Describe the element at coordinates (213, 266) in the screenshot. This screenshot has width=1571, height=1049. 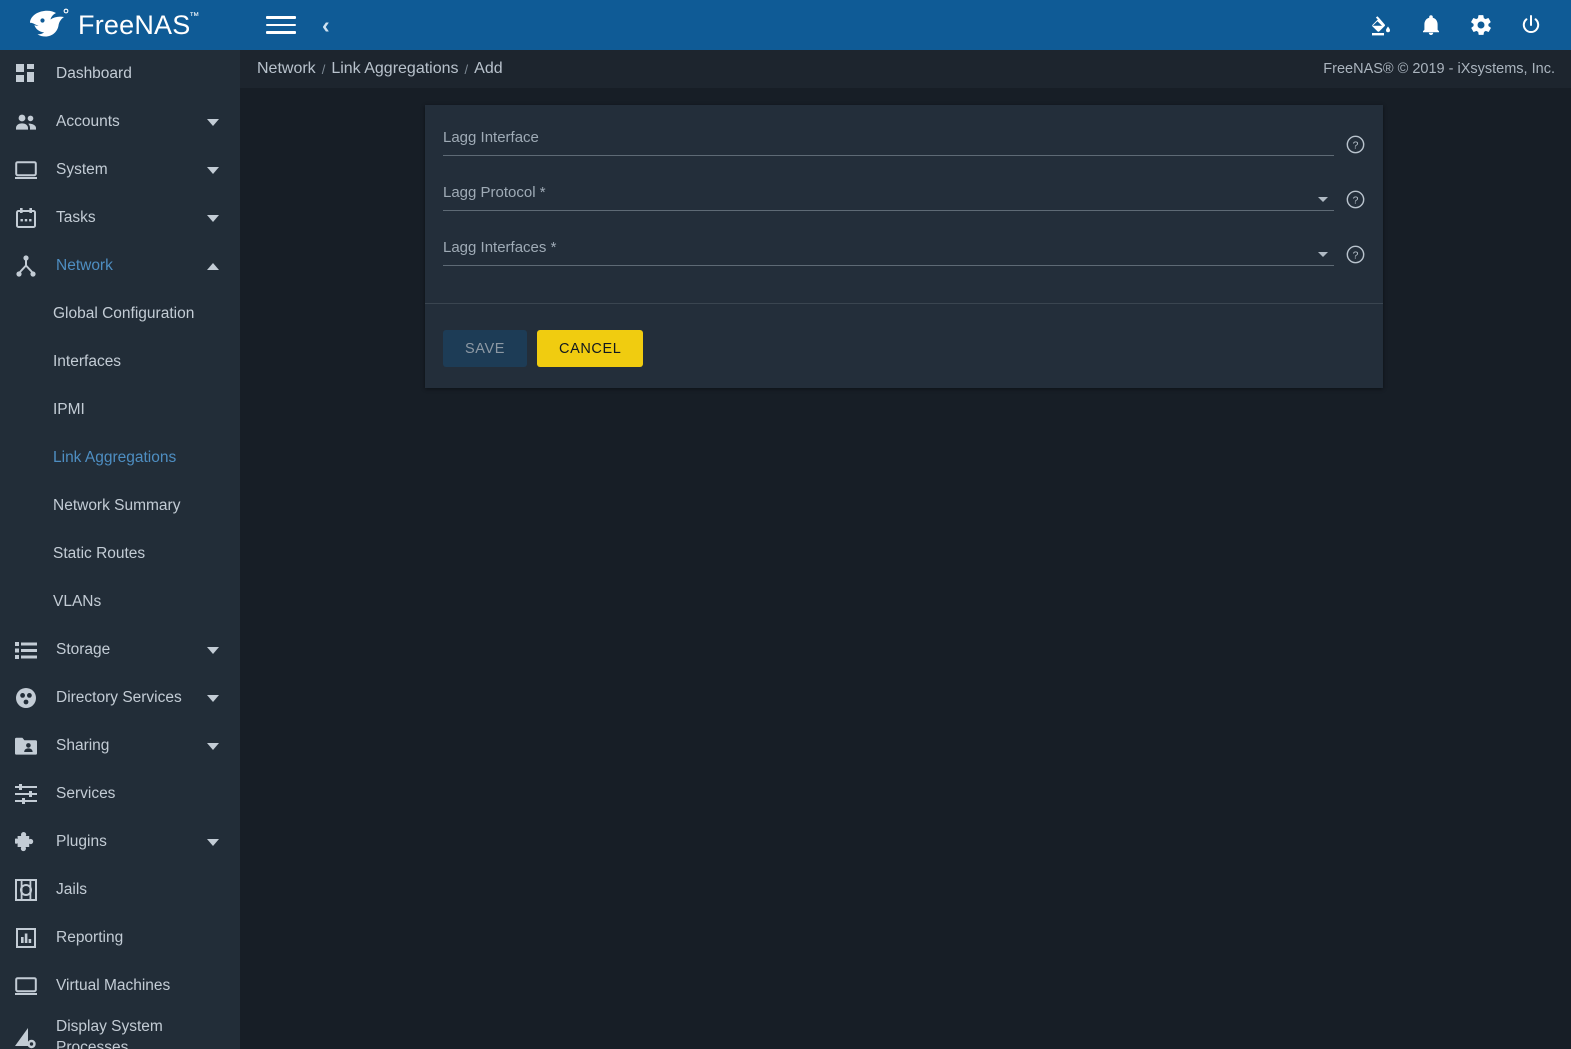
I see `chevron-up-icon` at that location.